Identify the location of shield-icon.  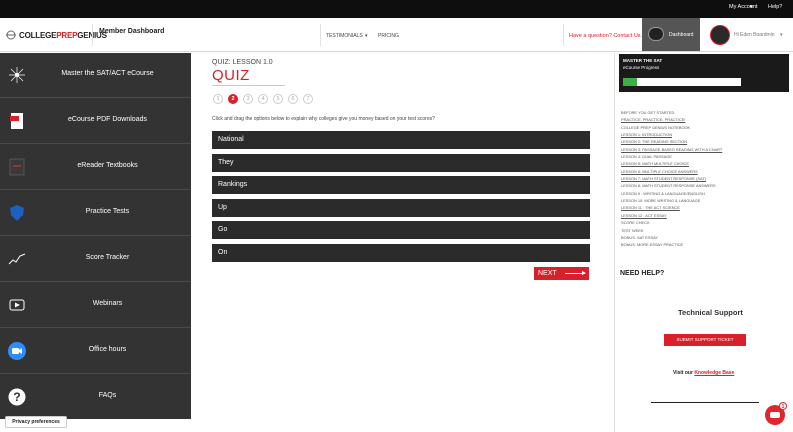
(17, 213).